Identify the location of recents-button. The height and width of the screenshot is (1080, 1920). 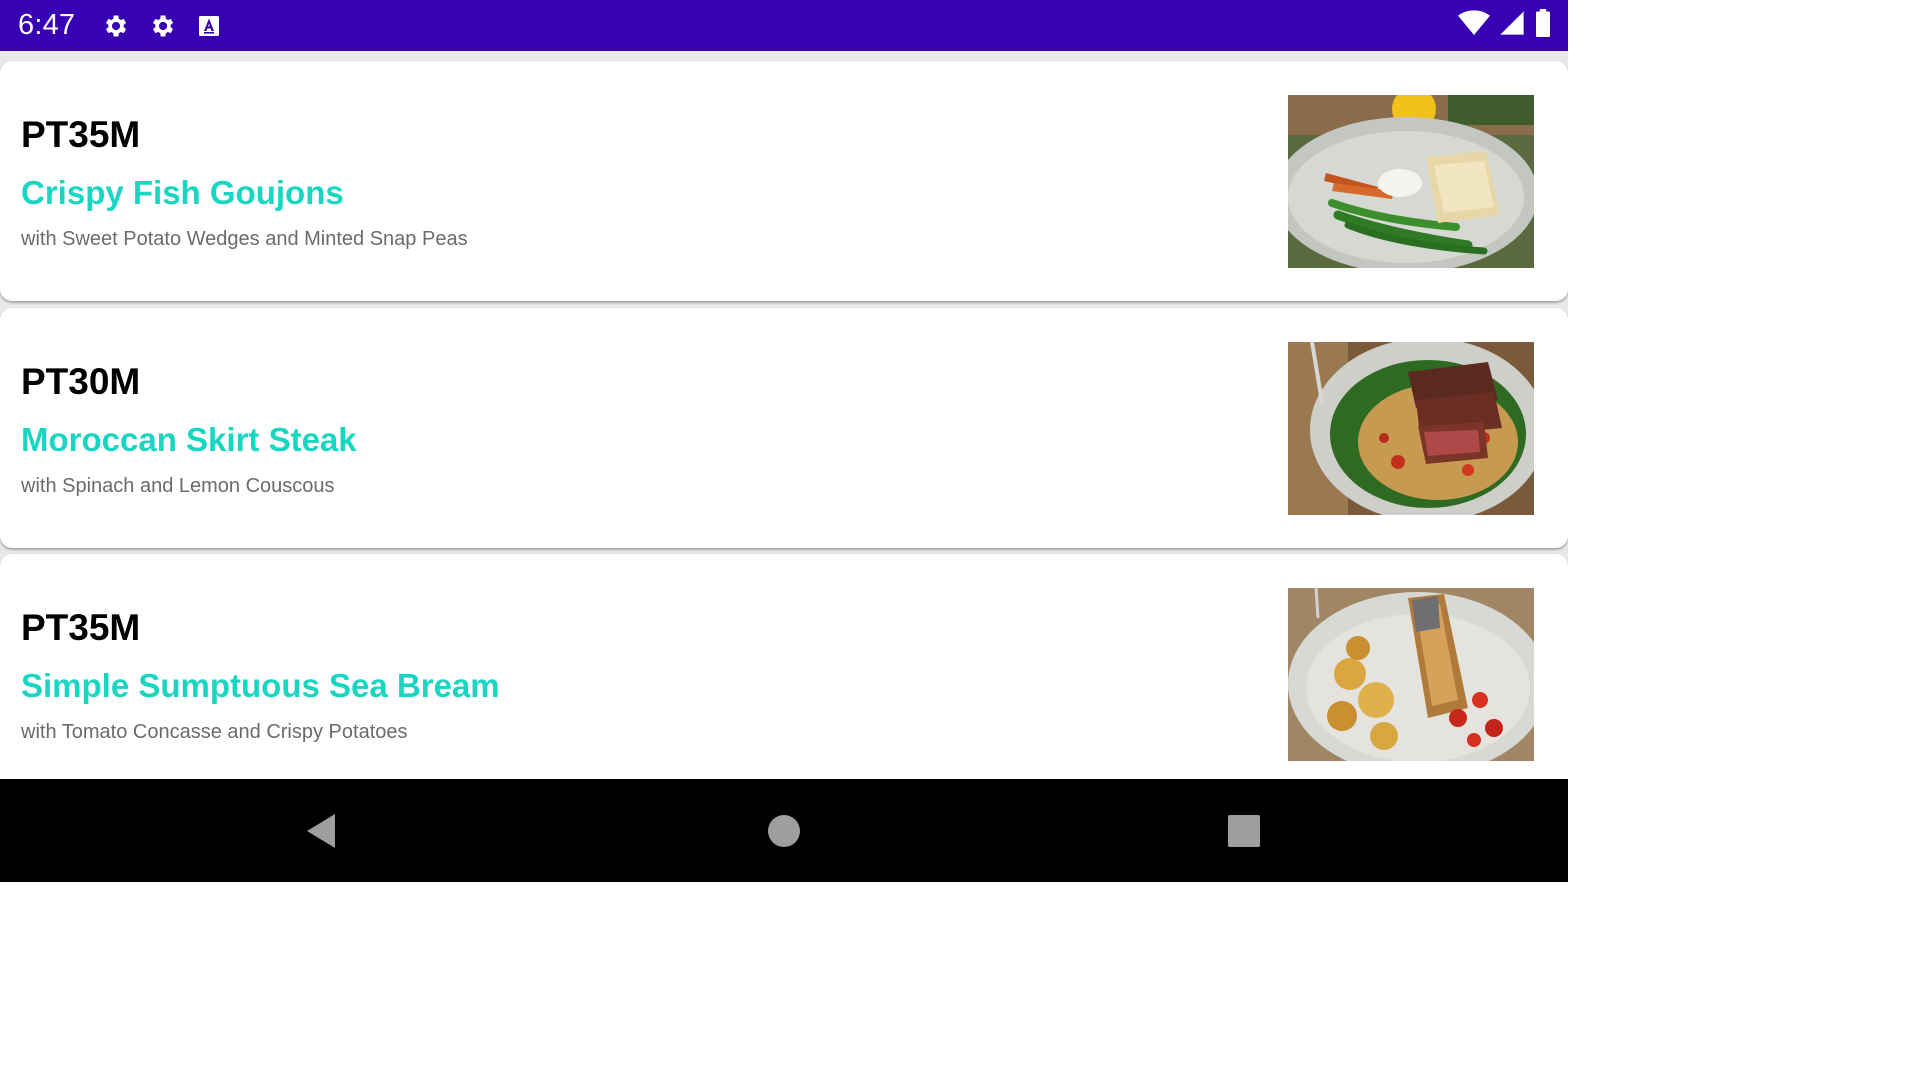
(1244, 830).